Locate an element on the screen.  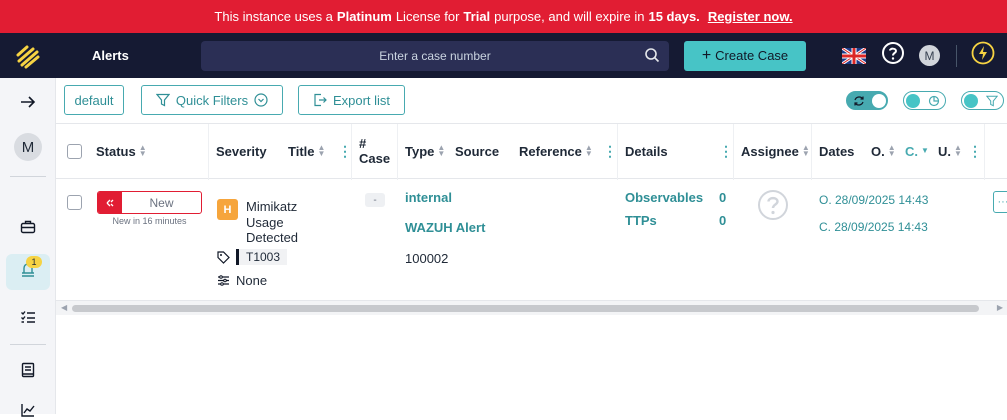
refresh-icon is located at coordinates (859, 100).